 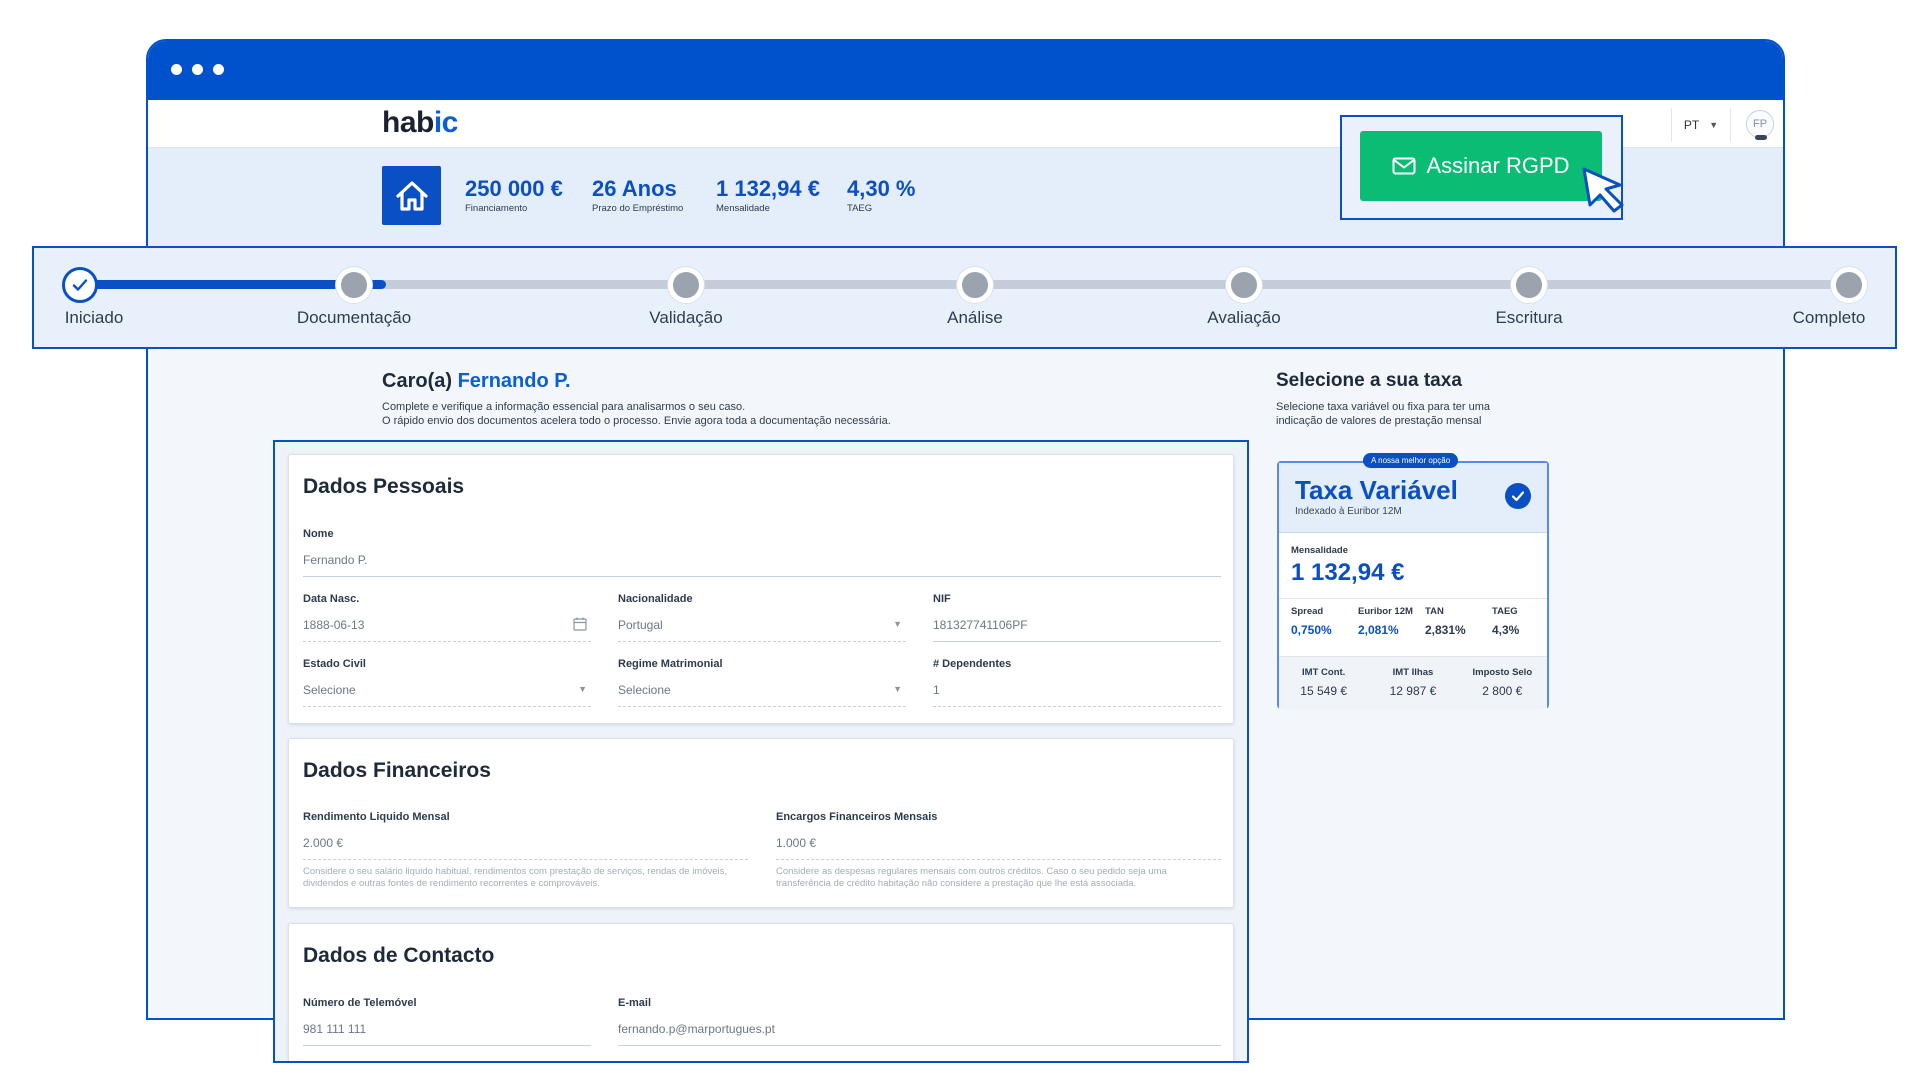 I want to click on window-titlebar, so click(x=965, y=70).